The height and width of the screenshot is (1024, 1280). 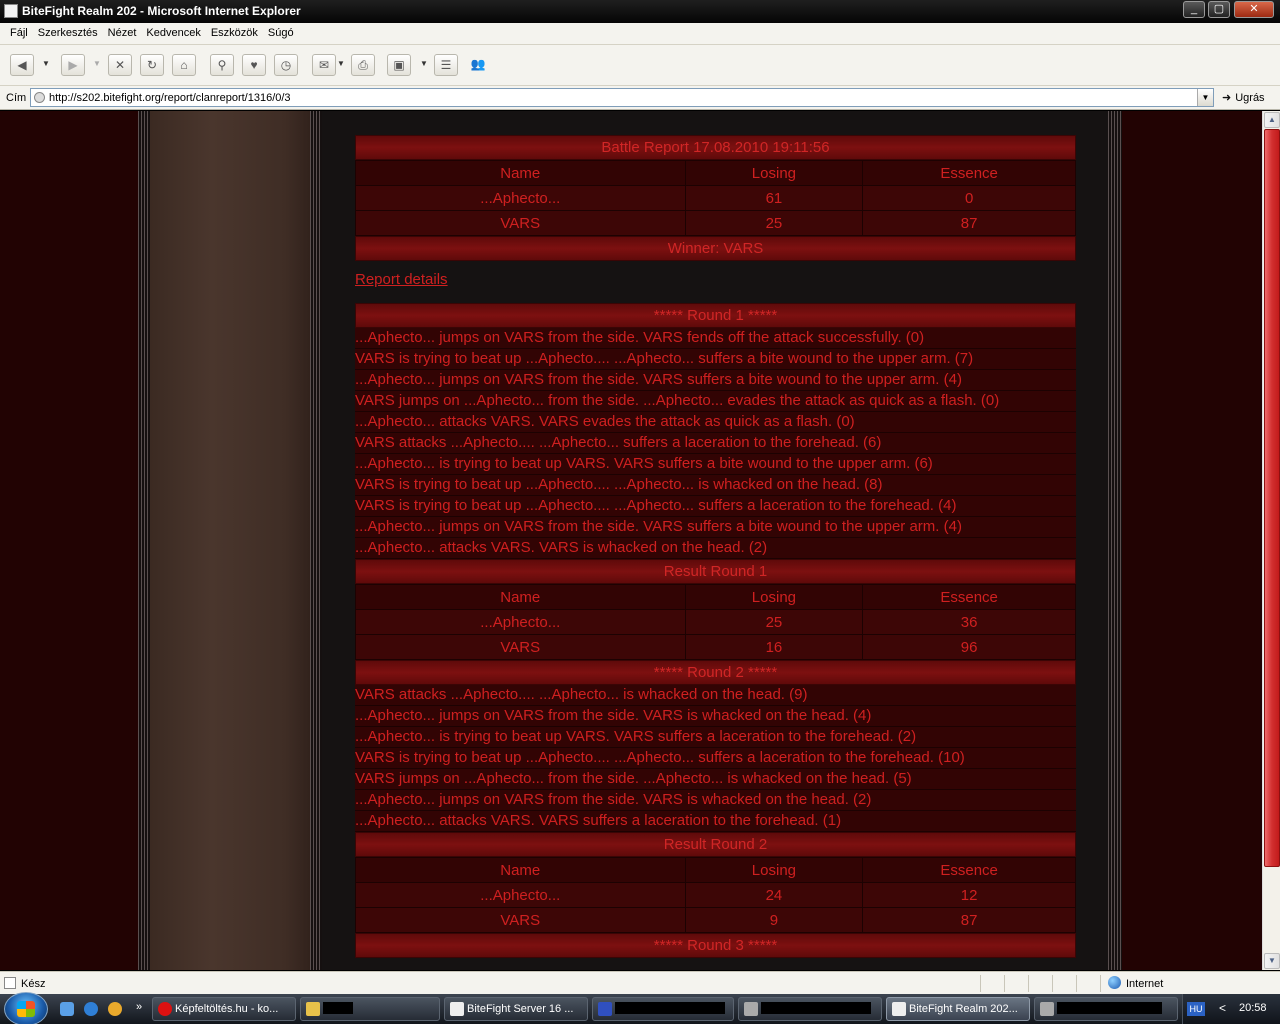 What do you see at coordinates (969, 622) in the screenshot?
I see `cell-essence: 36` at bounding box center [969, 622].